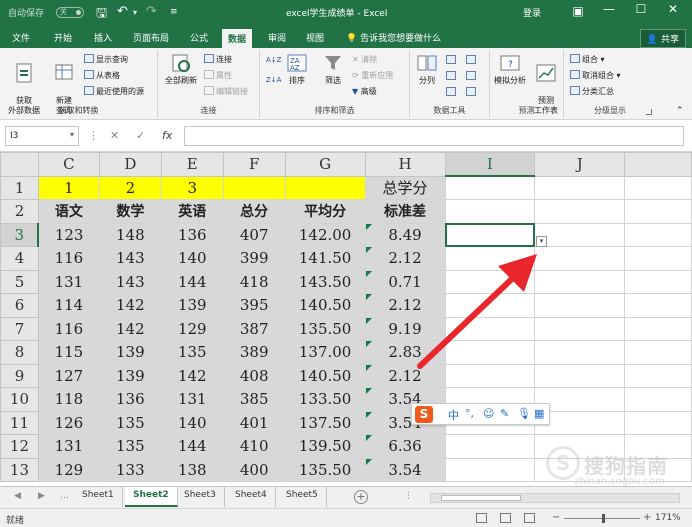 The image size is (692, 527). What do you see at coordinates (434, 136) in the screenshot?
I see `formula-input` at bounding box center [434, 136].